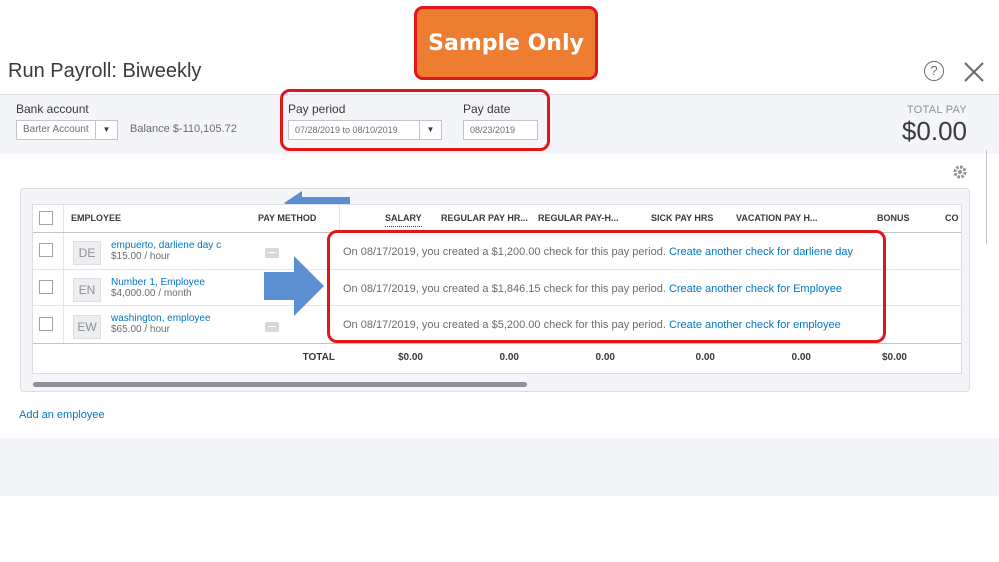  What do you see at coordinates (46, 218) in the screenshot?
I see `select-all-checkbox` at bounding box center [46, 218].